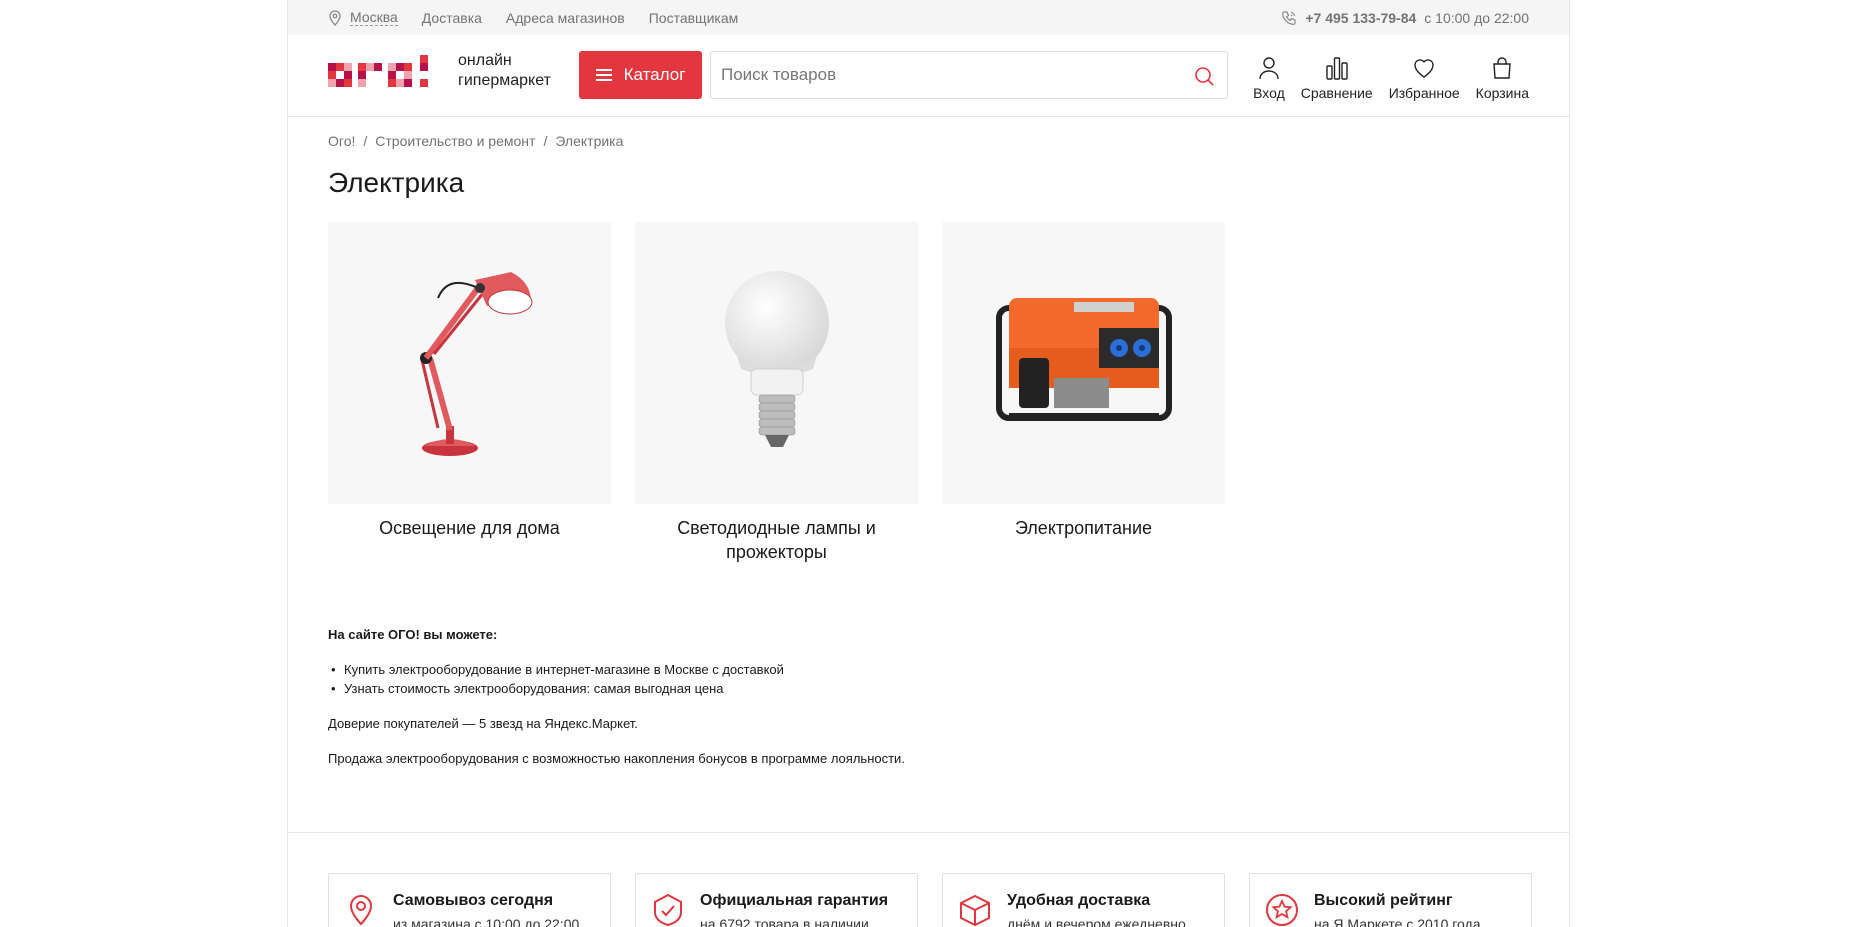  What do you see at coordinates (975, 910) in the screenshot?
I see `box-icon` at bounding box center [975, 910].